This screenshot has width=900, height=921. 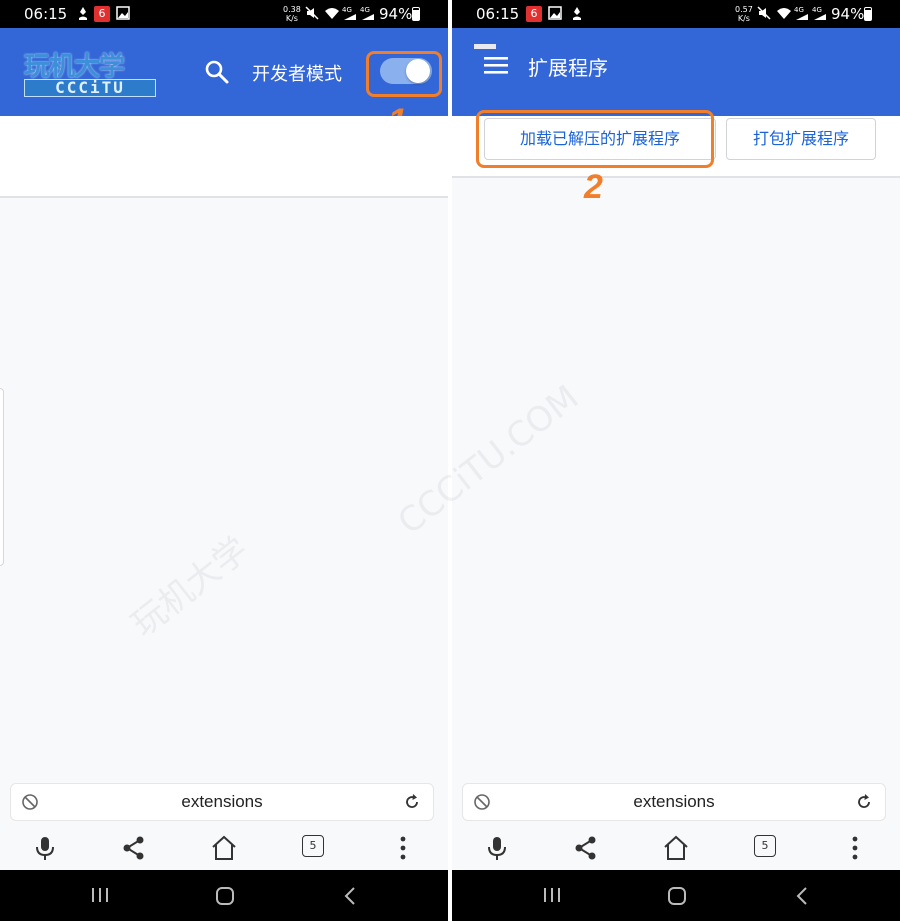 I want to click on network-speed: 0.57 K/s, so click(x=744, y=14).